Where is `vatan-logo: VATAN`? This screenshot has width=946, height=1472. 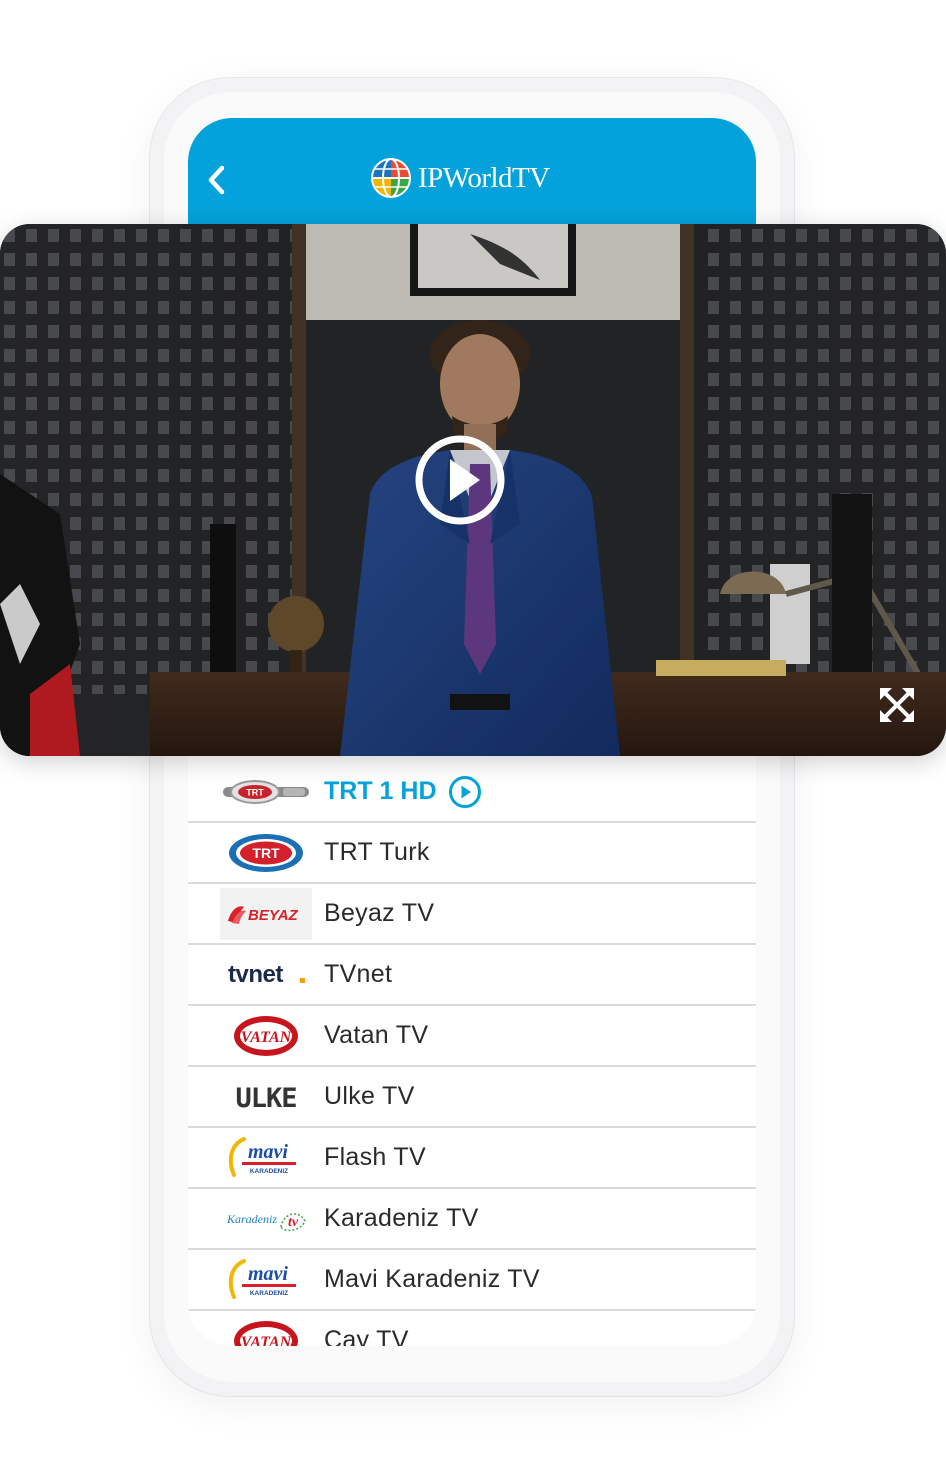 vatan-logo: VATAN is located at coordinates (266, 1036).